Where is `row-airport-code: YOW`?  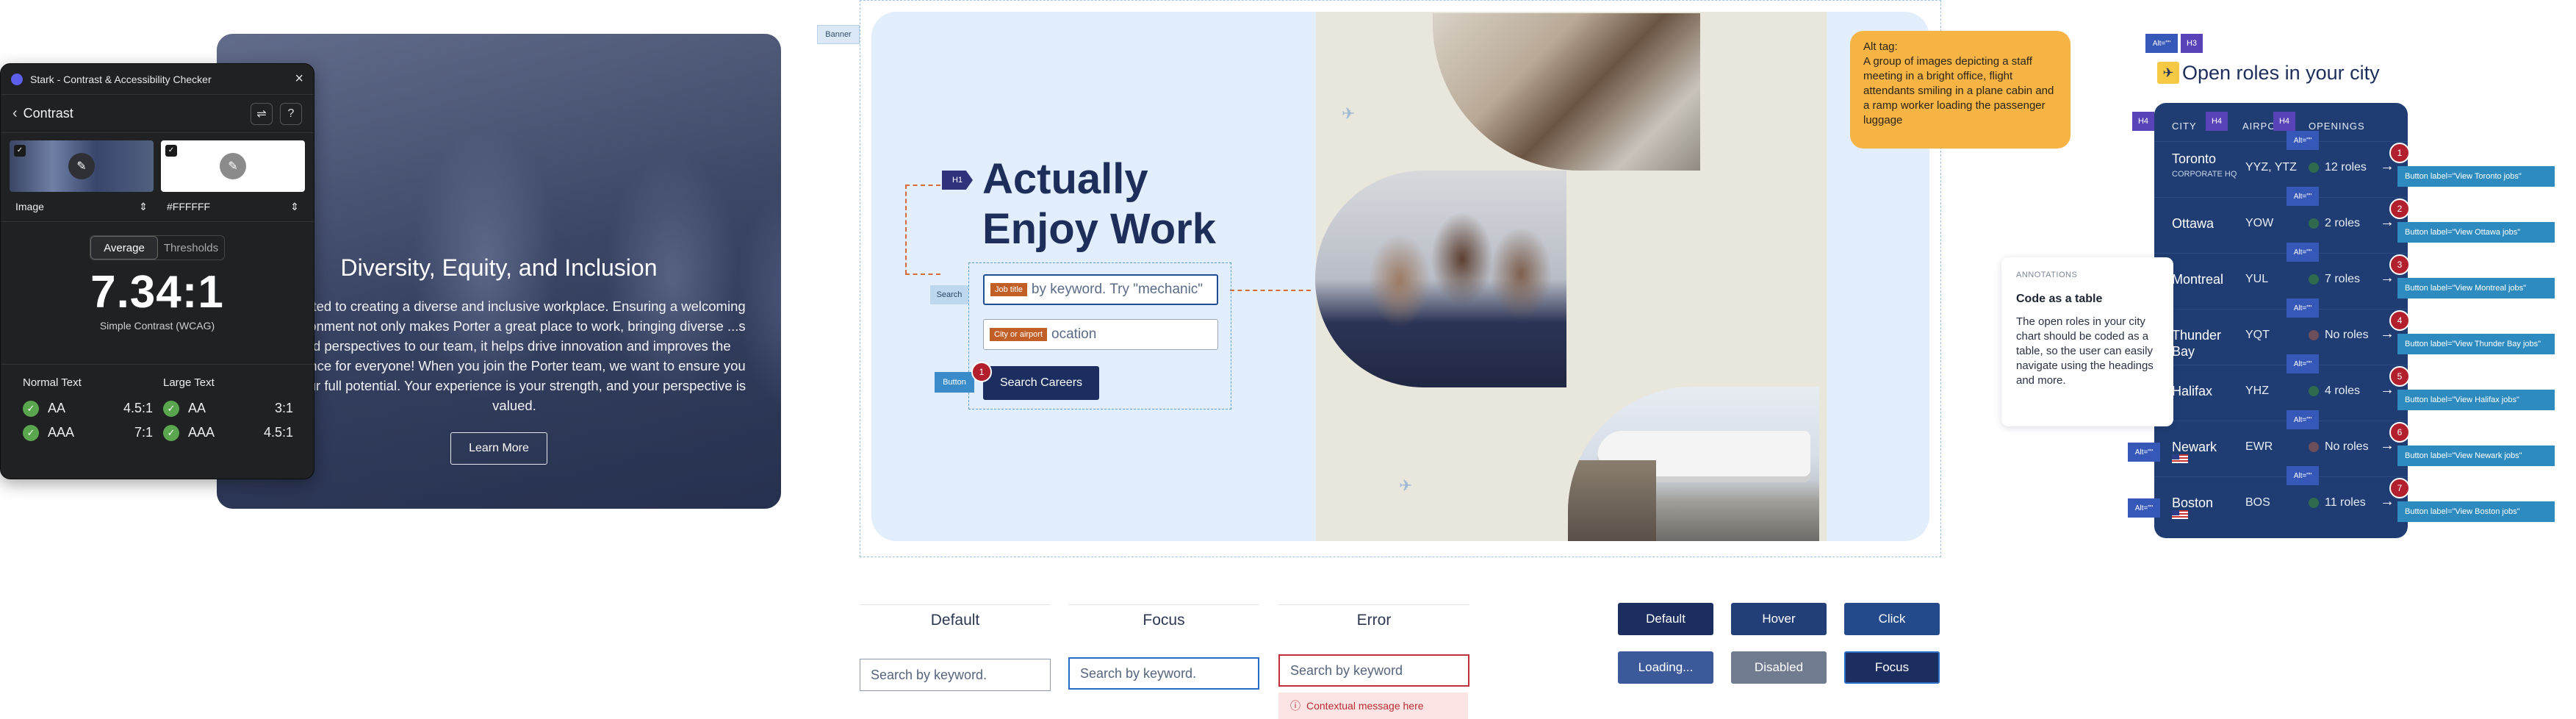
row-airport-code: YOW is located at coordinates (2259, 223).